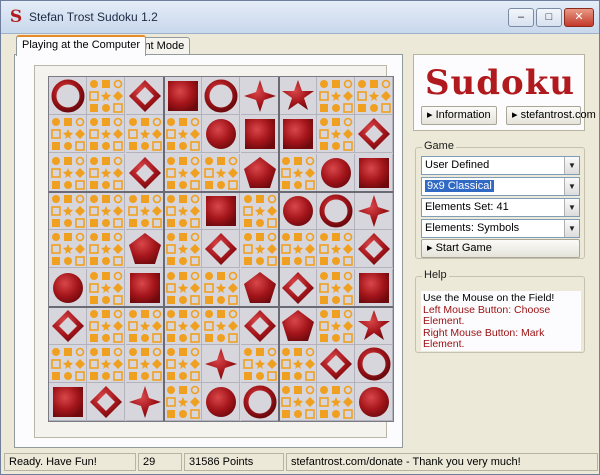  I want to click on minimize-button: –, so click(521, 17).